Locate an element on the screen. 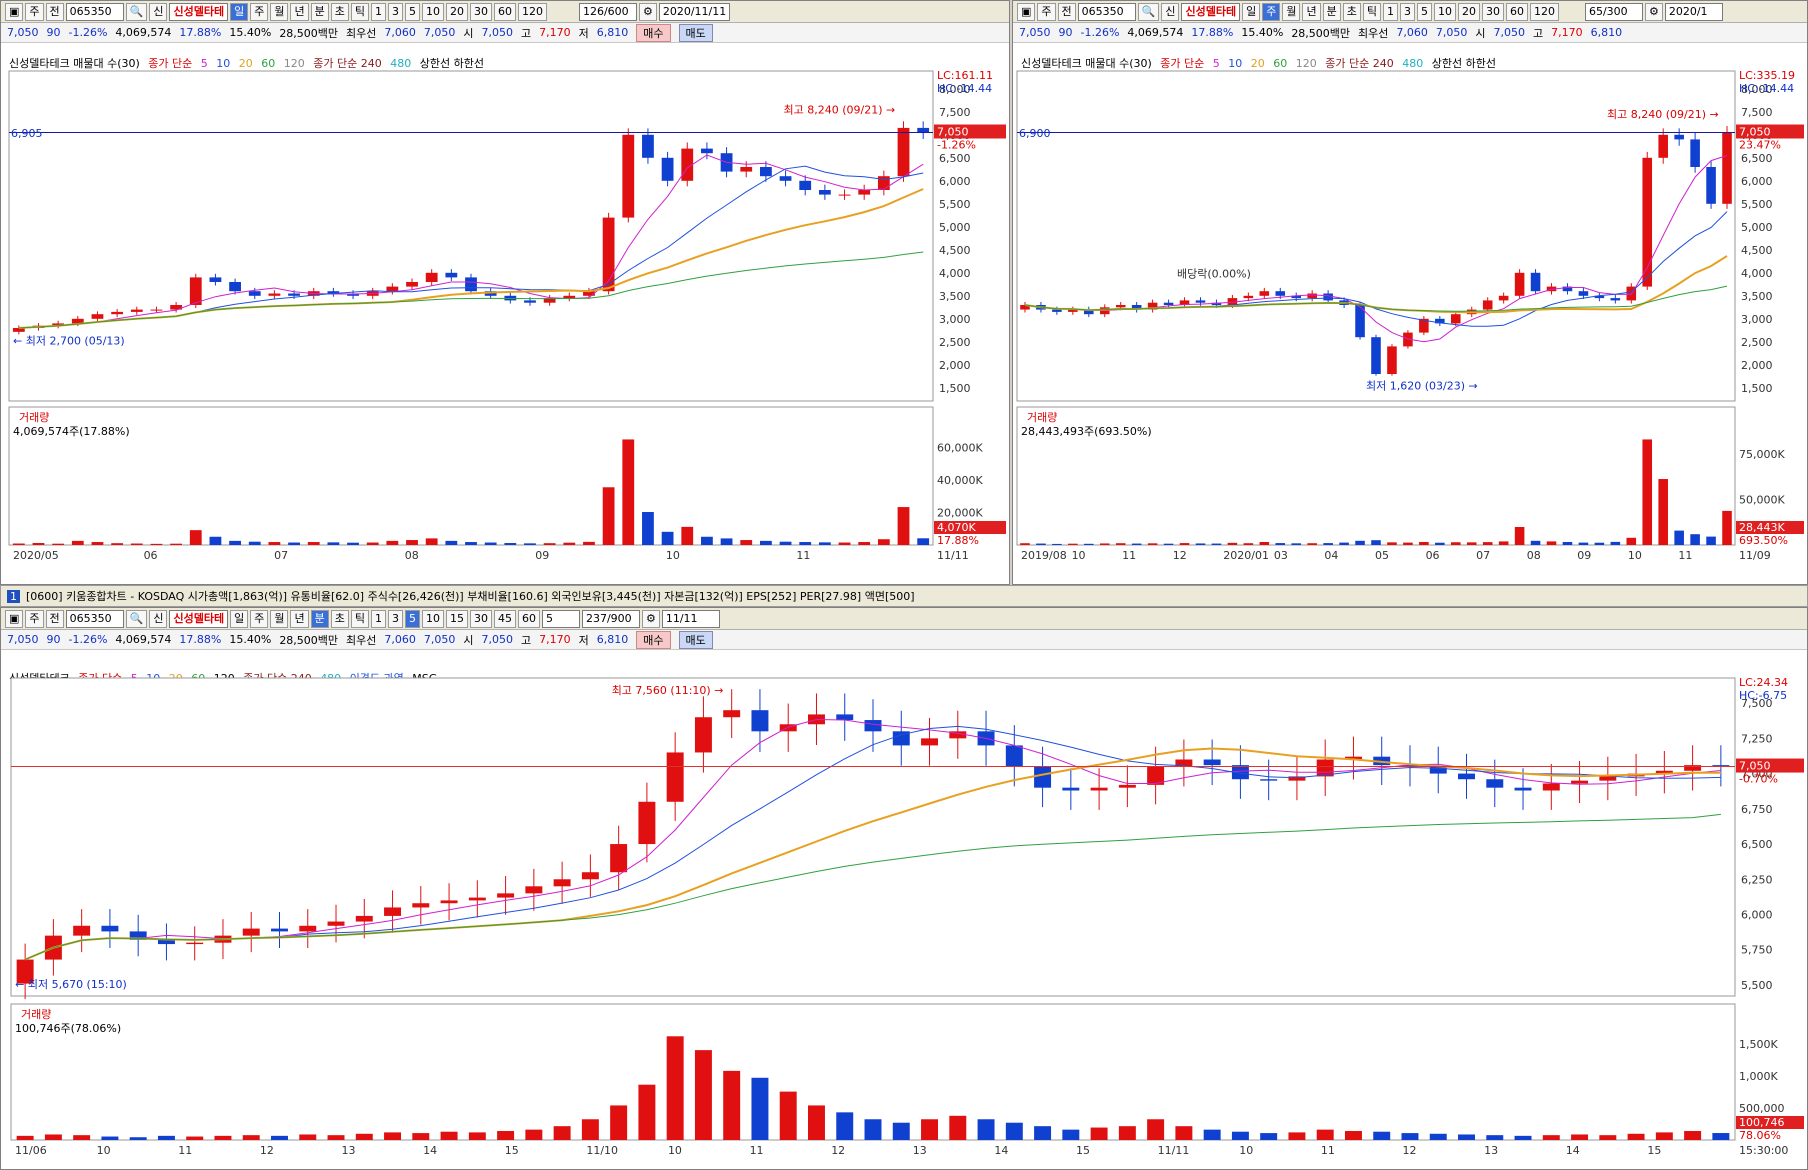 The image size is (1808, 1170). num-45: 45 is located at coordinates (504, 618).